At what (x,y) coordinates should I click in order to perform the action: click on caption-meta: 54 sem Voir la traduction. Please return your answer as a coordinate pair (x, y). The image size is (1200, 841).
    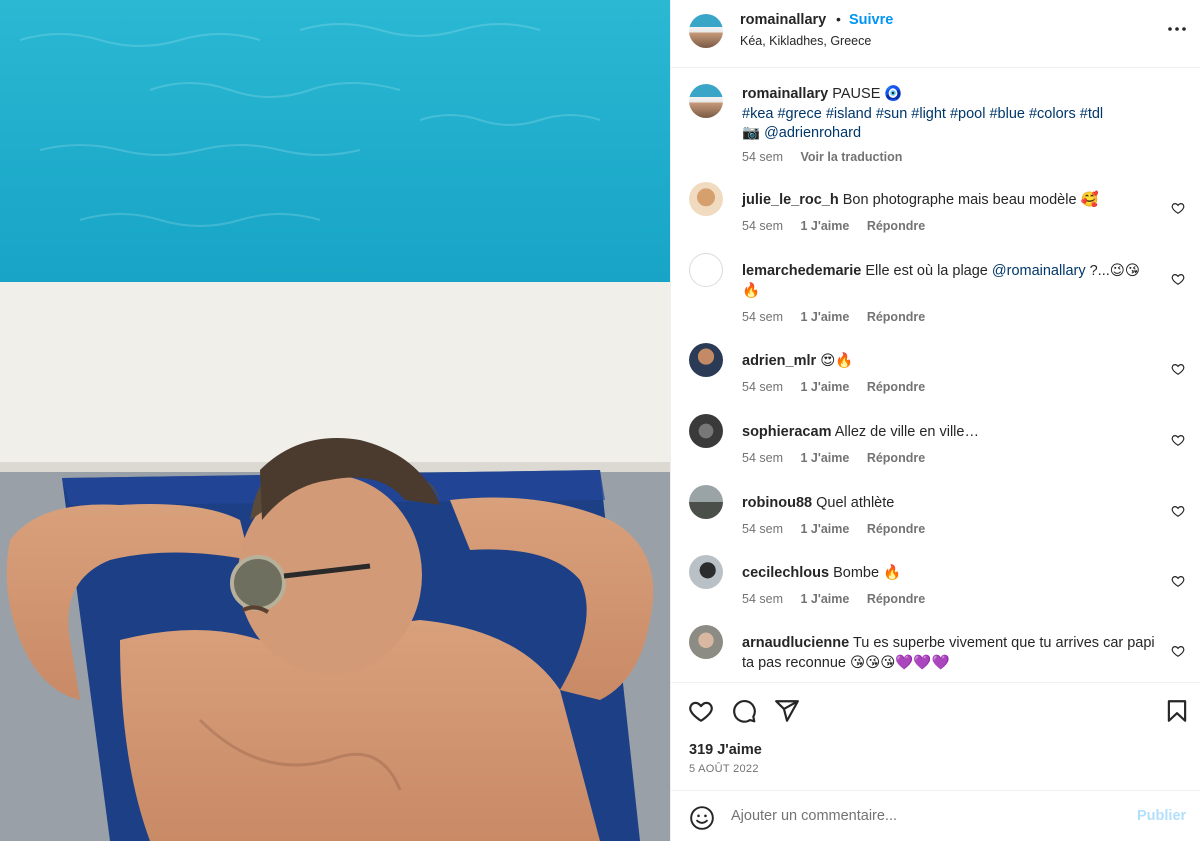
    Looking at the image, I should click on (829, 157).